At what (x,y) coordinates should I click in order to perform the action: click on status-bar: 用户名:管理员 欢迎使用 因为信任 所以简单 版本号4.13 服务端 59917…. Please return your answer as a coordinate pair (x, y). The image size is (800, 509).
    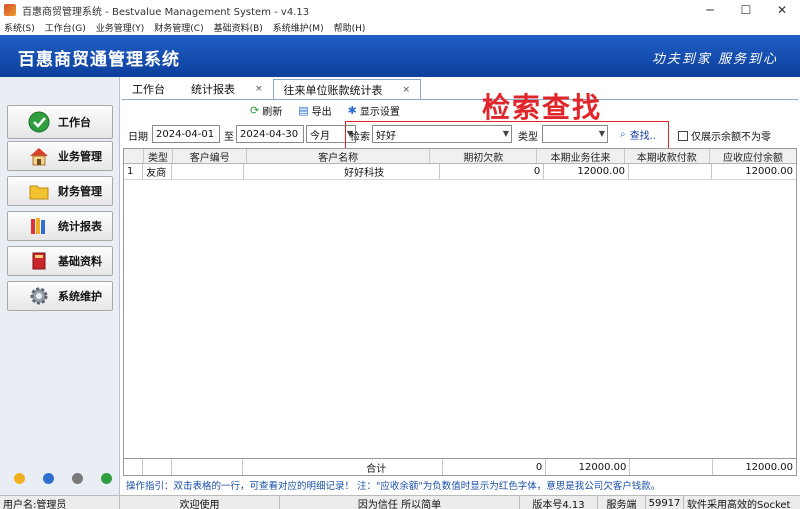
    Looking at the image, I should click on (400, 502).